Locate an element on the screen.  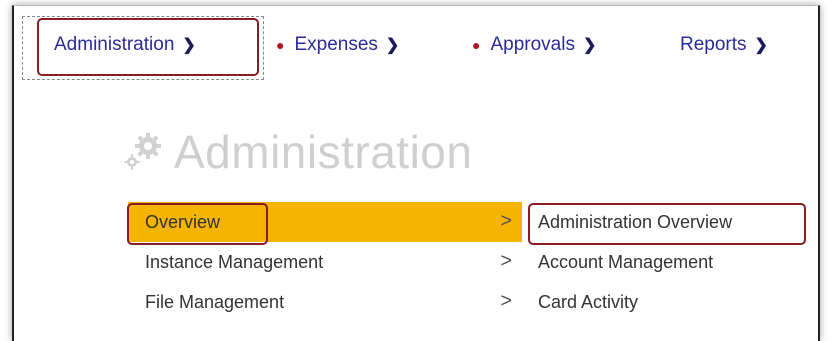
menu-item-label: Instance Management is located at coordinates (234, 261).